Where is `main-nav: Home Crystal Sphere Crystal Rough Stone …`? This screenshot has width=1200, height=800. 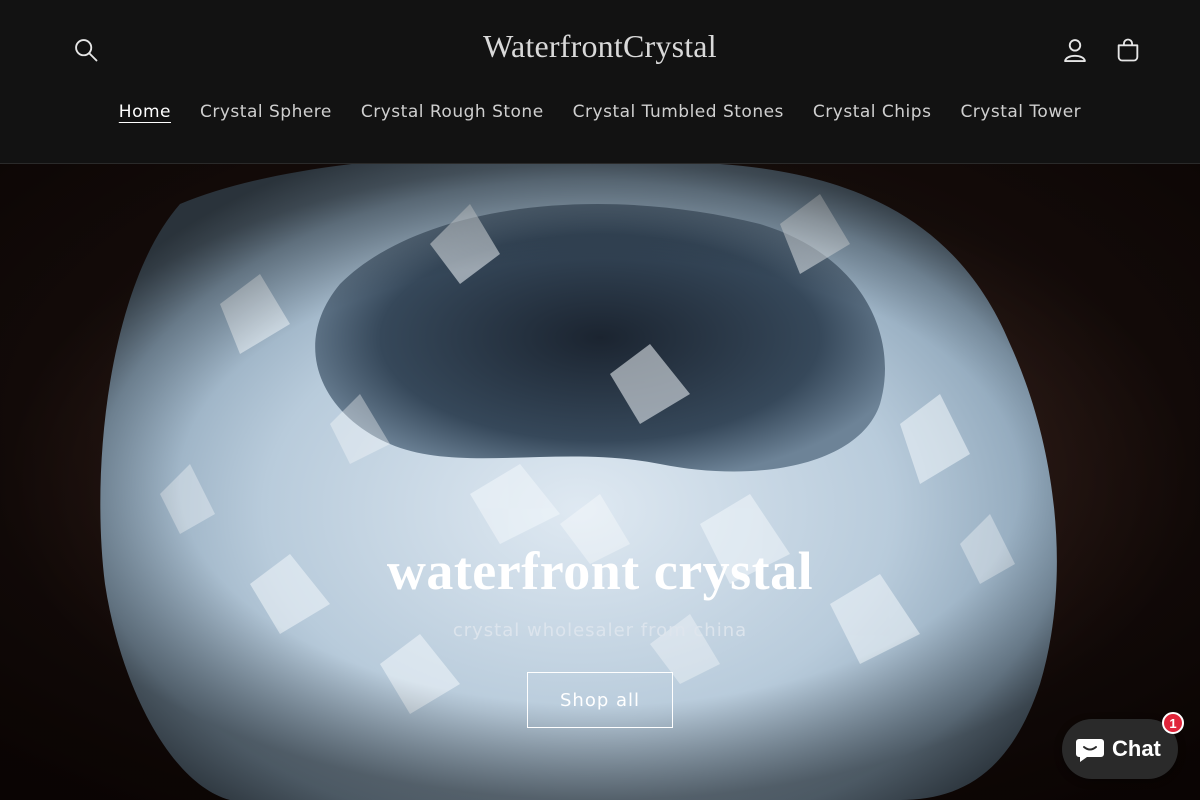 main-nav: Home Crystal Sphere Crystal Rough Stone … is located at coordinates (600, 112).